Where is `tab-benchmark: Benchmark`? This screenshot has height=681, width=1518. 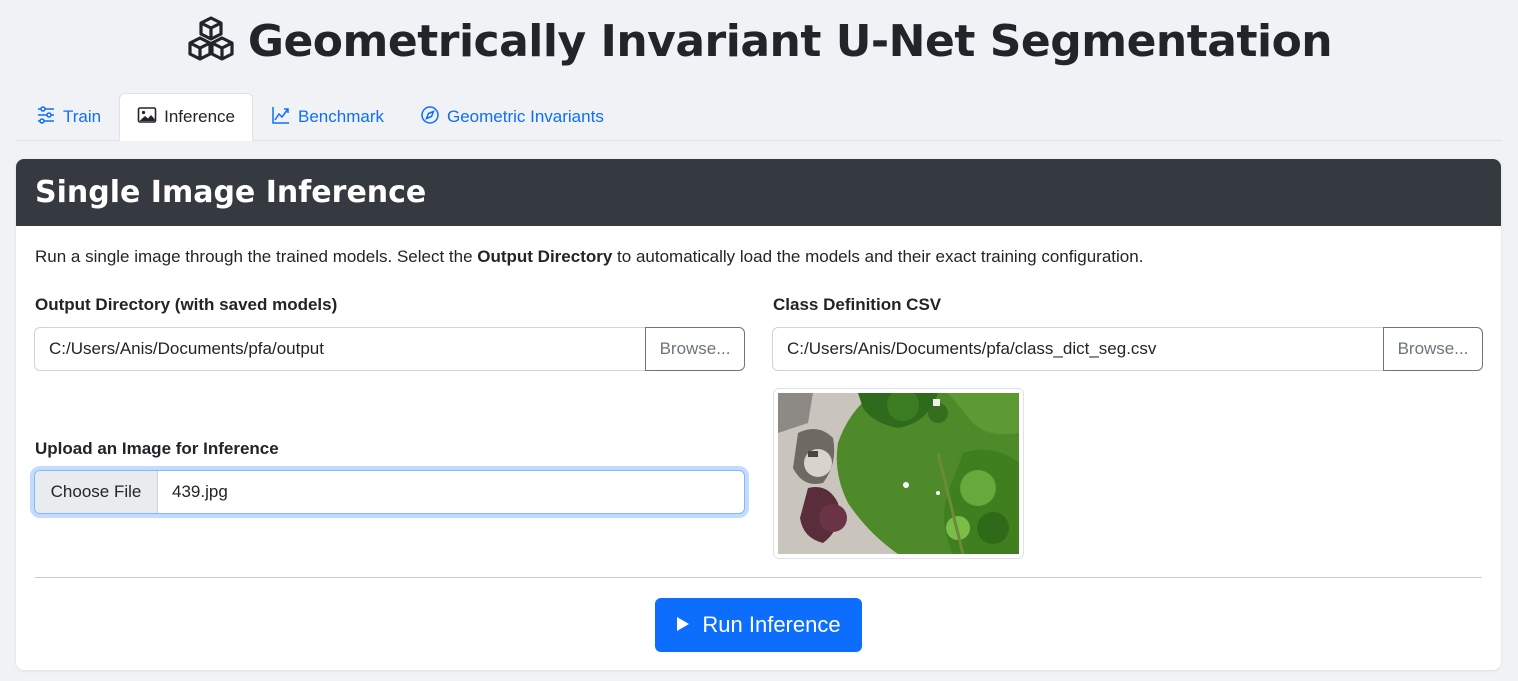 tab-benchmark: Benchmark is located at coordinates (327, 117).